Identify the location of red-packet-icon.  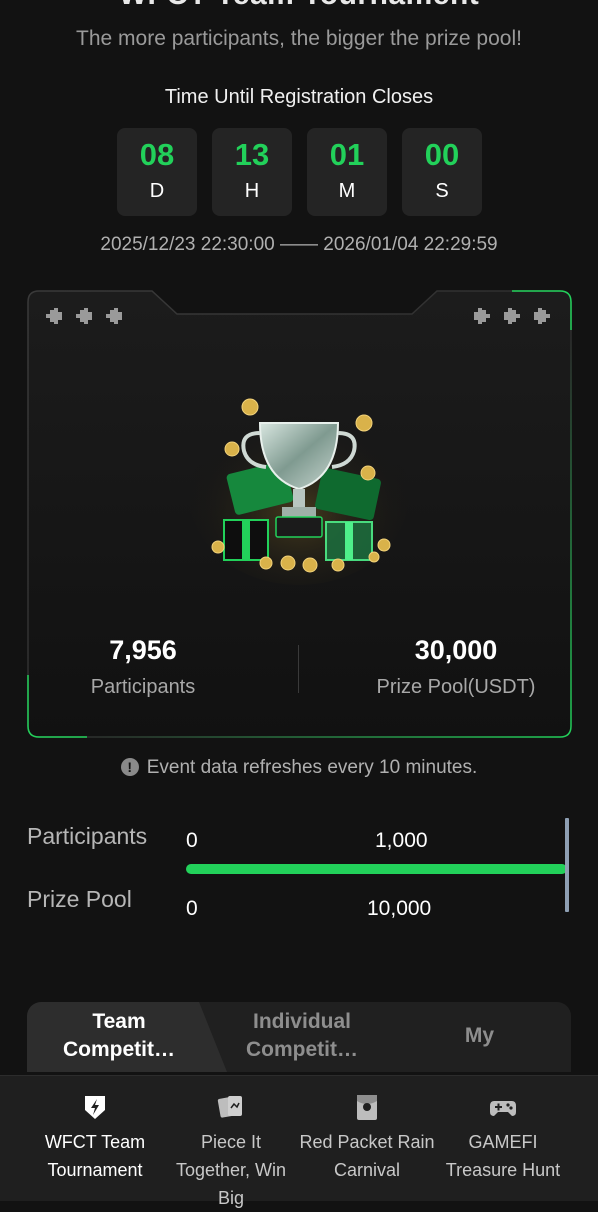
(367, 1107).